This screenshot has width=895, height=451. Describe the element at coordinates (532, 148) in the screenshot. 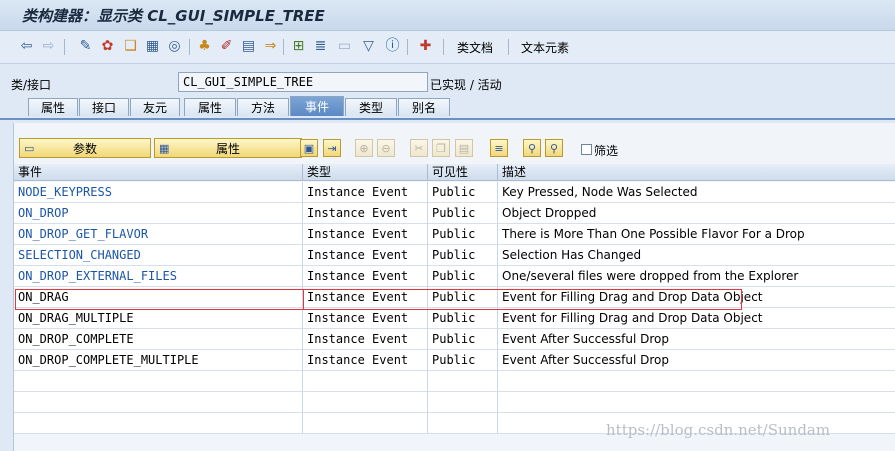

I see `find-icon: ⚲` at that location.